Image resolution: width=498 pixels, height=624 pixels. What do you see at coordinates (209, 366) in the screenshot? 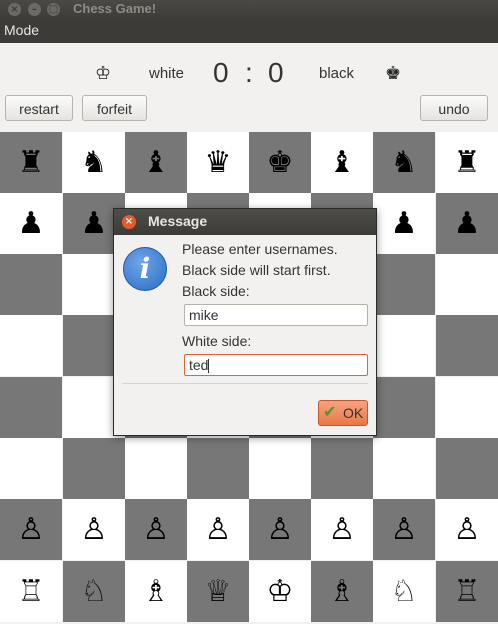
I see `text-cursor` at bounding box center [209, 366].